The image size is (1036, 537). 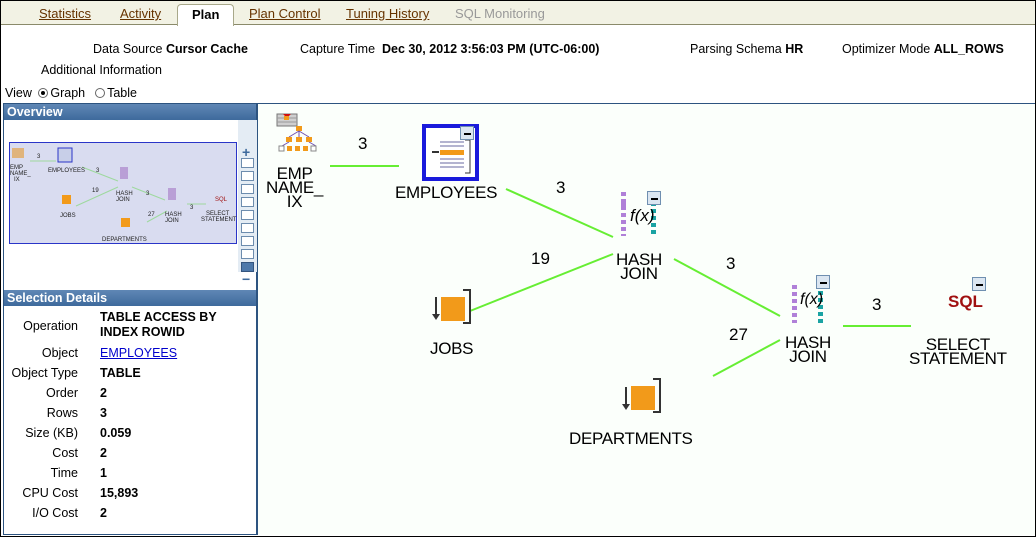 What do you see at coordinates (965, 301) in the screenshot?
I see `sql-icon: SQL` at bounding box center [965, 301].